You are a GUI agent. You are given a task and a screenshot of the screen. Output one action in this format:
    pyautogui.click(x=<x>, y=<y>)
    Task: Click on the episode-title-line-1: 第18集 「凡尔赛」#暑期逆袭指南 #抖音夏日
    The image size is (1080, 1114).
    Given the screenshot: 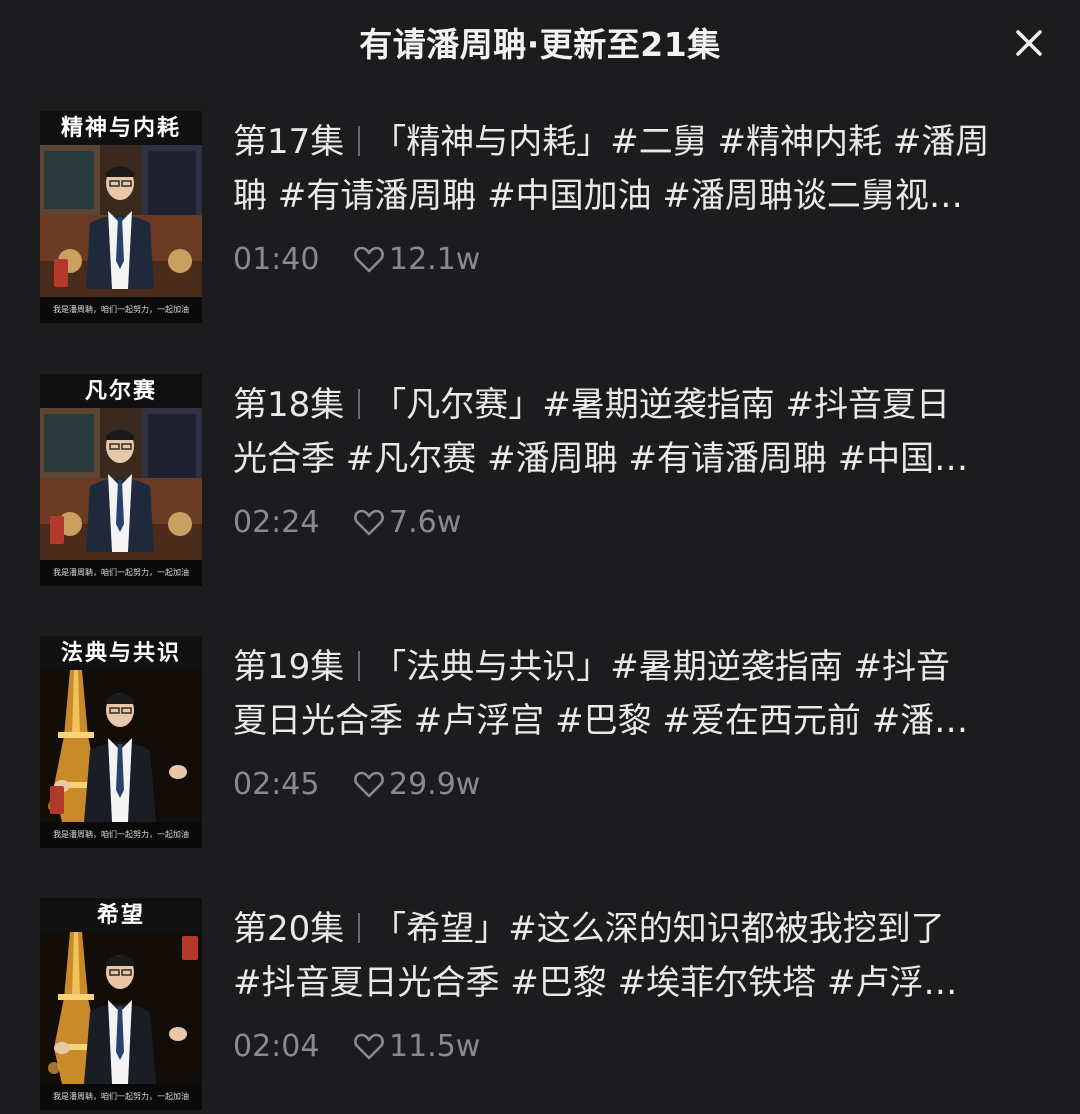 What is the action you would take?
    pyautogui.click(x=638, y=405)
    